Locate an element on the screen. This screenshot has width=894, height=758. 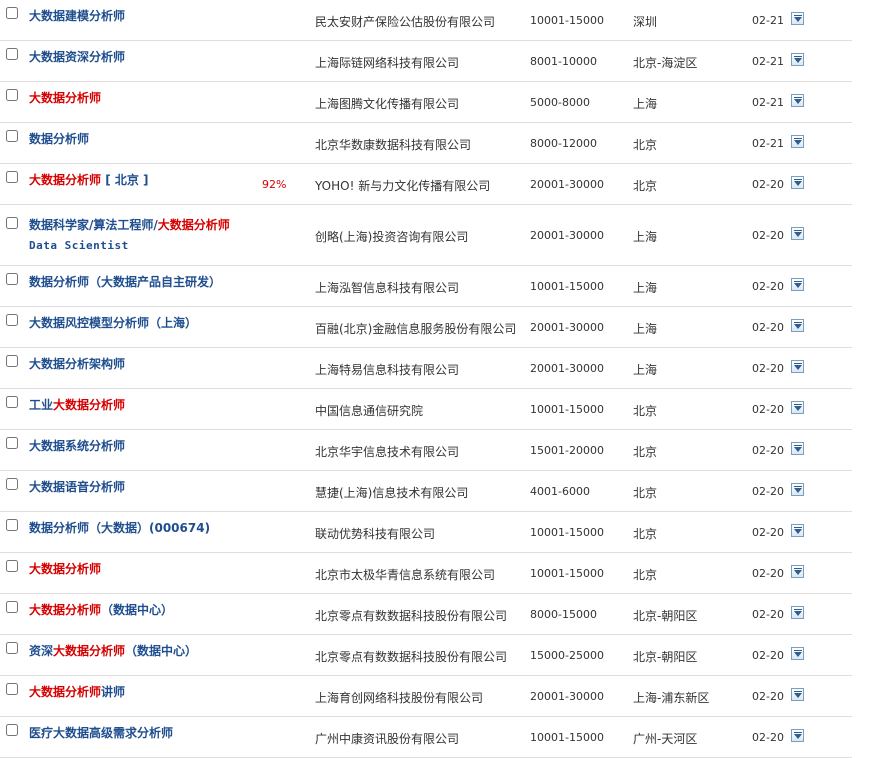
company-name-link: 联动优势科技有限公司 is located at coordinates (421, 533).